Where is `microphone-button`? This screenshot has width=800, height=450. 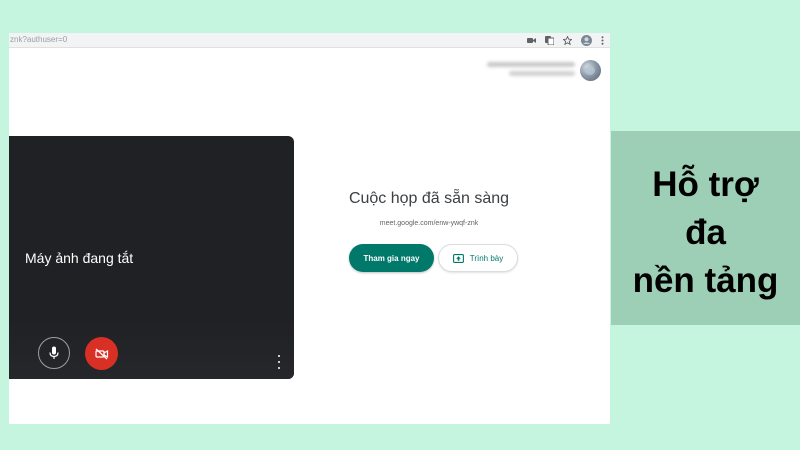
microphone-button is located at coordinates (54, 353).